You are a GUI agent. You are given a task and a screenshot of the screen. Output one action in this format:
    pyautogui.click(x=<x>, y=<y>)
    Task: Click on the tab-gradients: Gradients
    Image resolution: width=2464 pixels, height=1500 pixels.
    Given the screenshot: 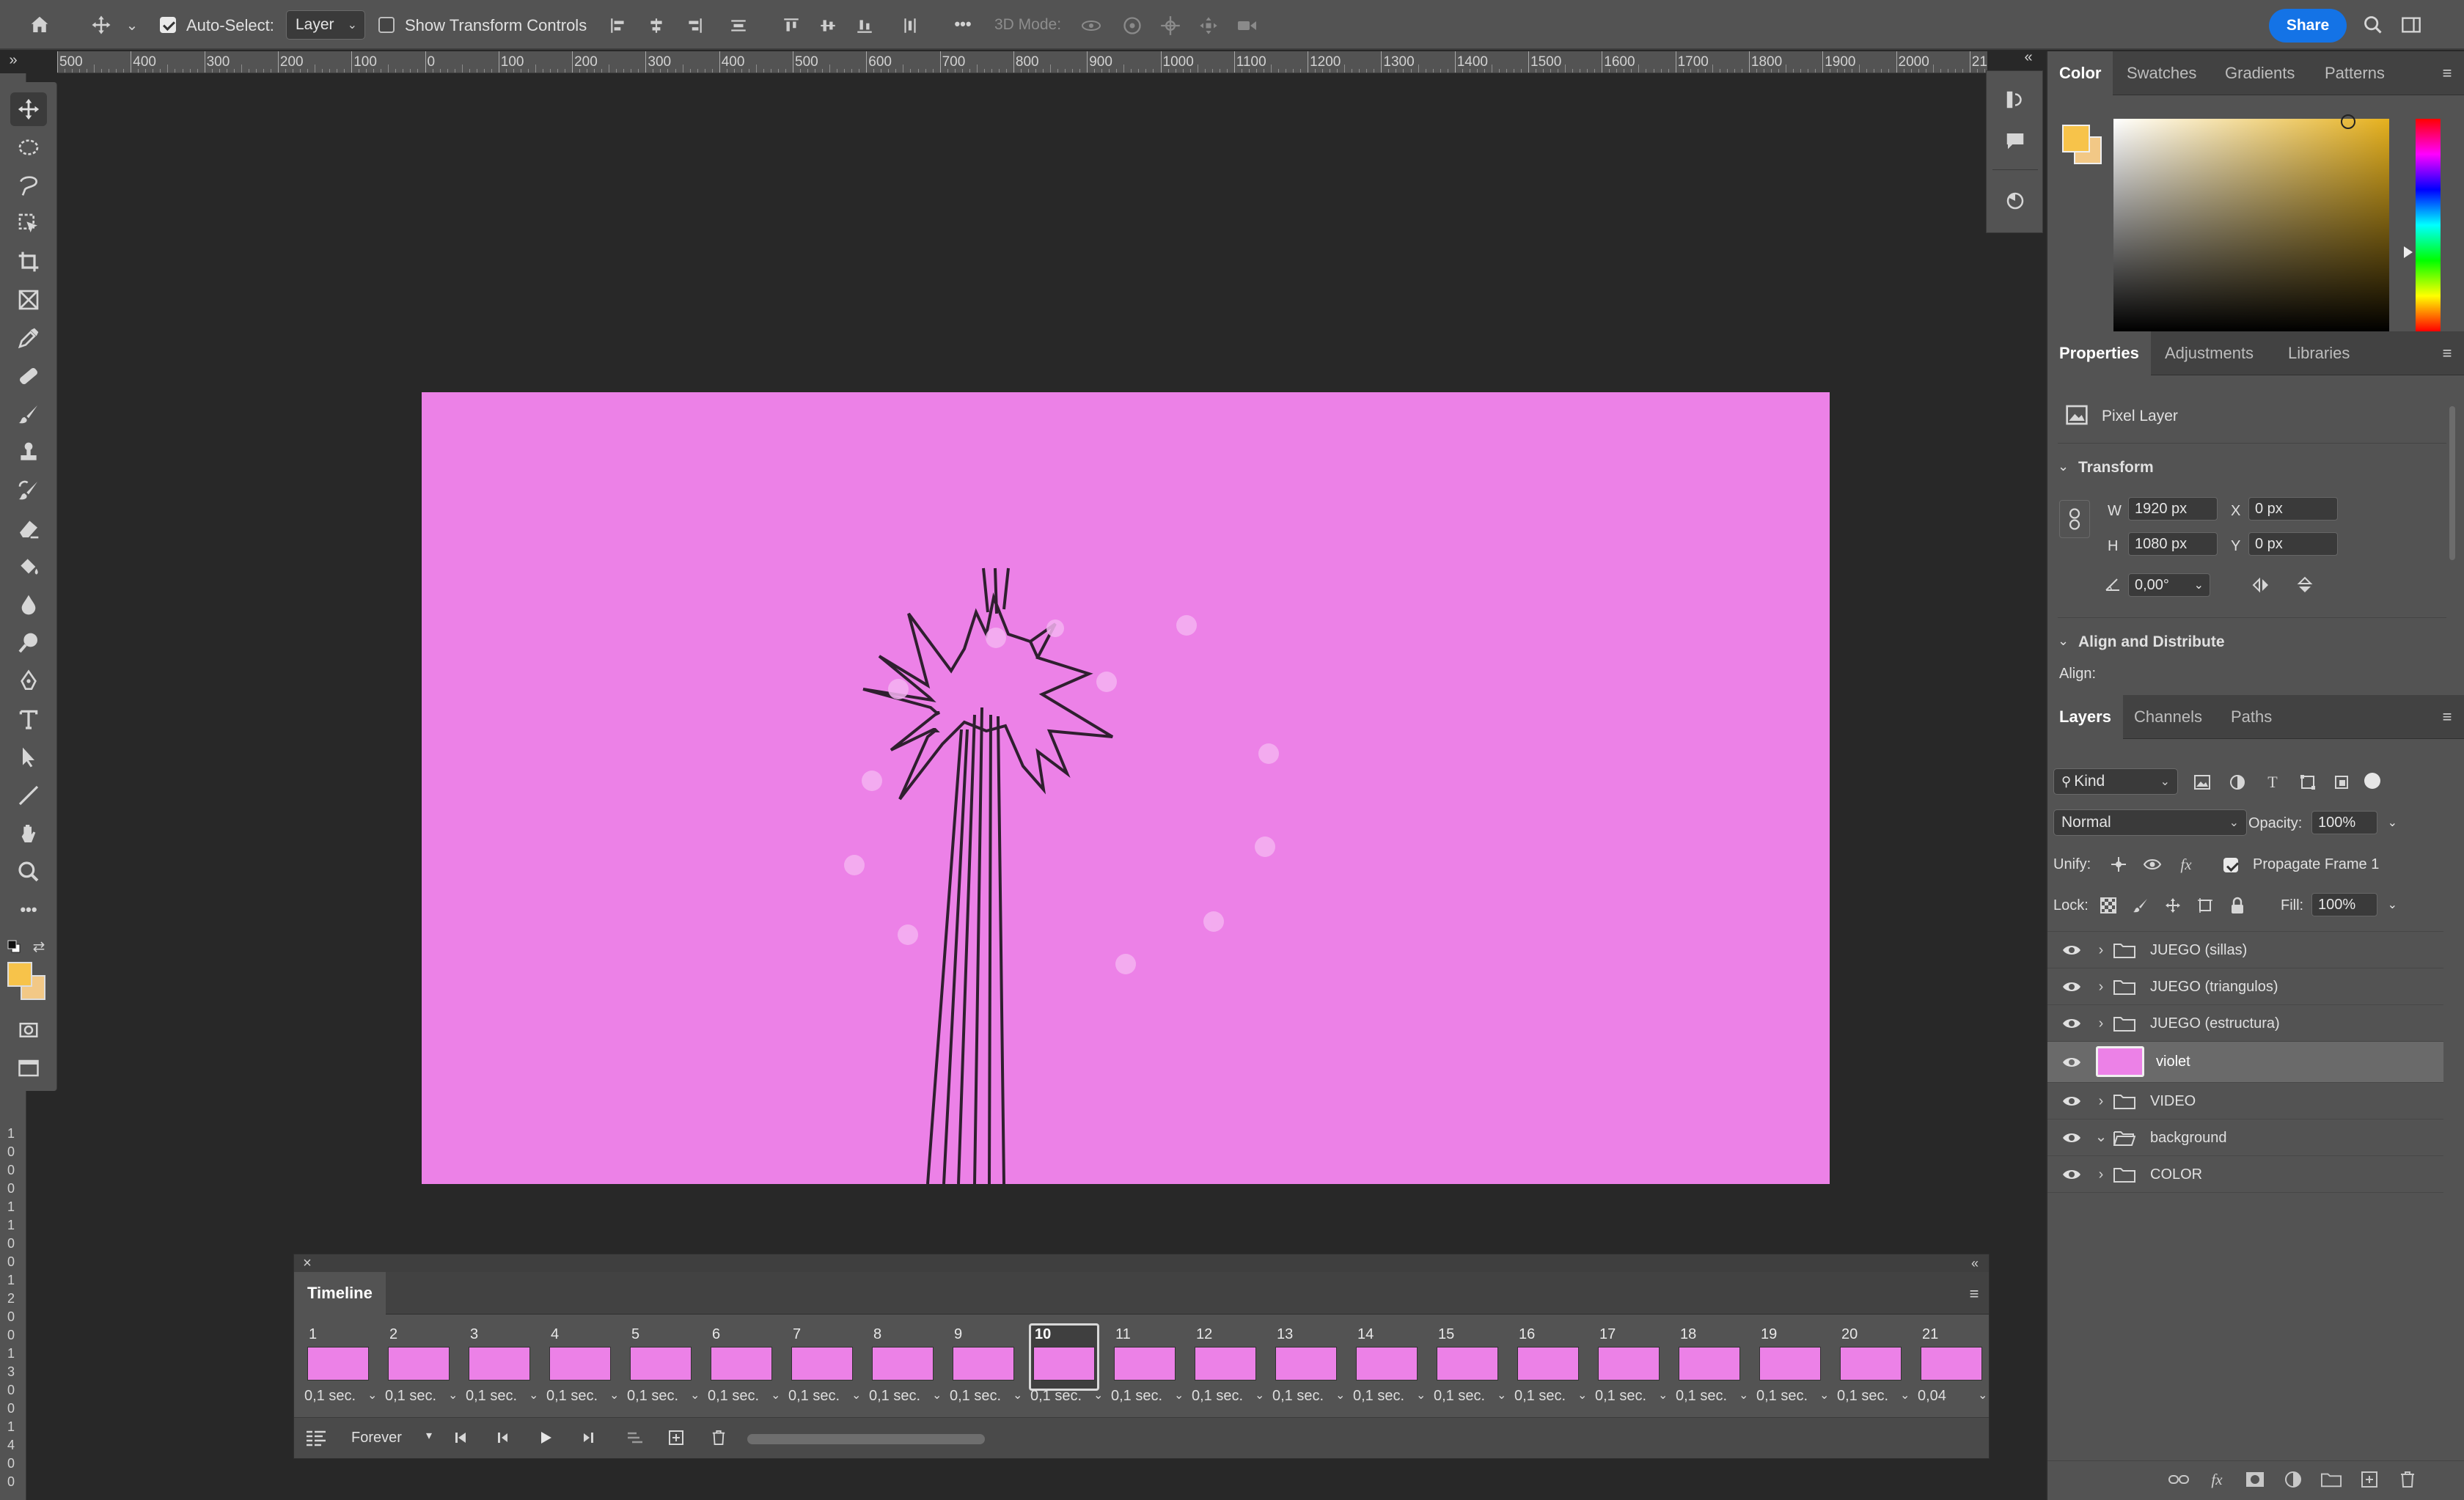 What is the action you would take?
    pyautogui.click(x=2260, y=73)
    